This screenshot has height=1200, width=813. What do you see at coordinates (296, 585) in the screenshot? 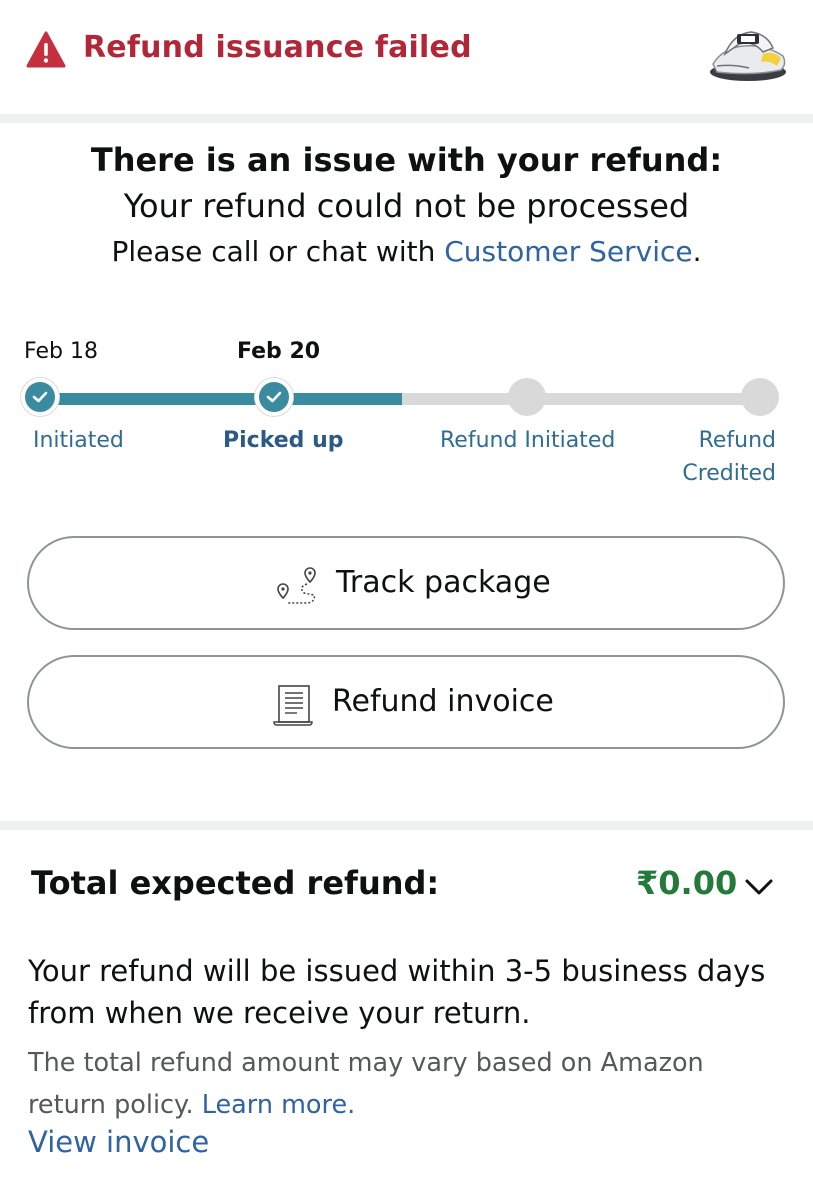
I see `route-pin-icon` at bounding box center [296, 585].